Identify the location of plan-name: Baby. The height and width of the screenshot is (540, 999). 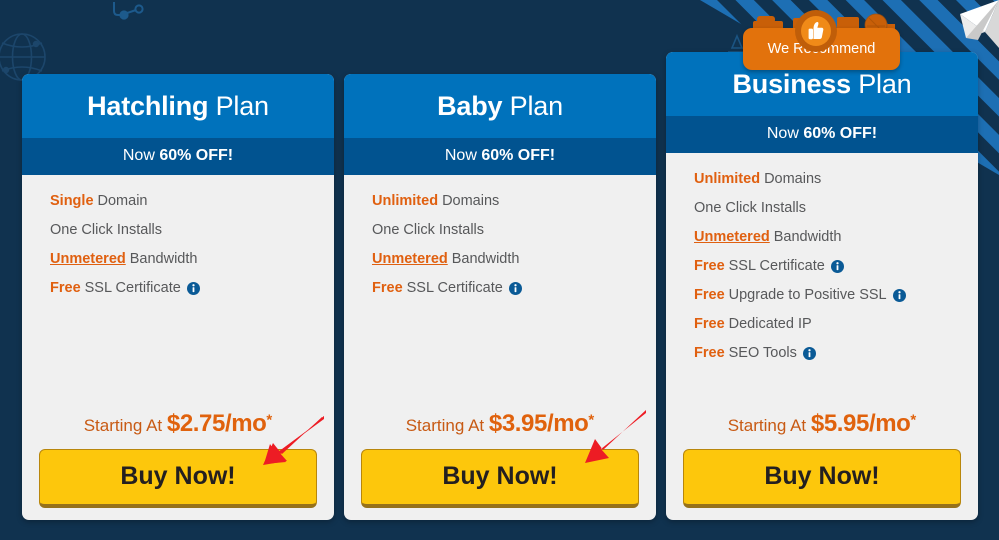
(470, 106).